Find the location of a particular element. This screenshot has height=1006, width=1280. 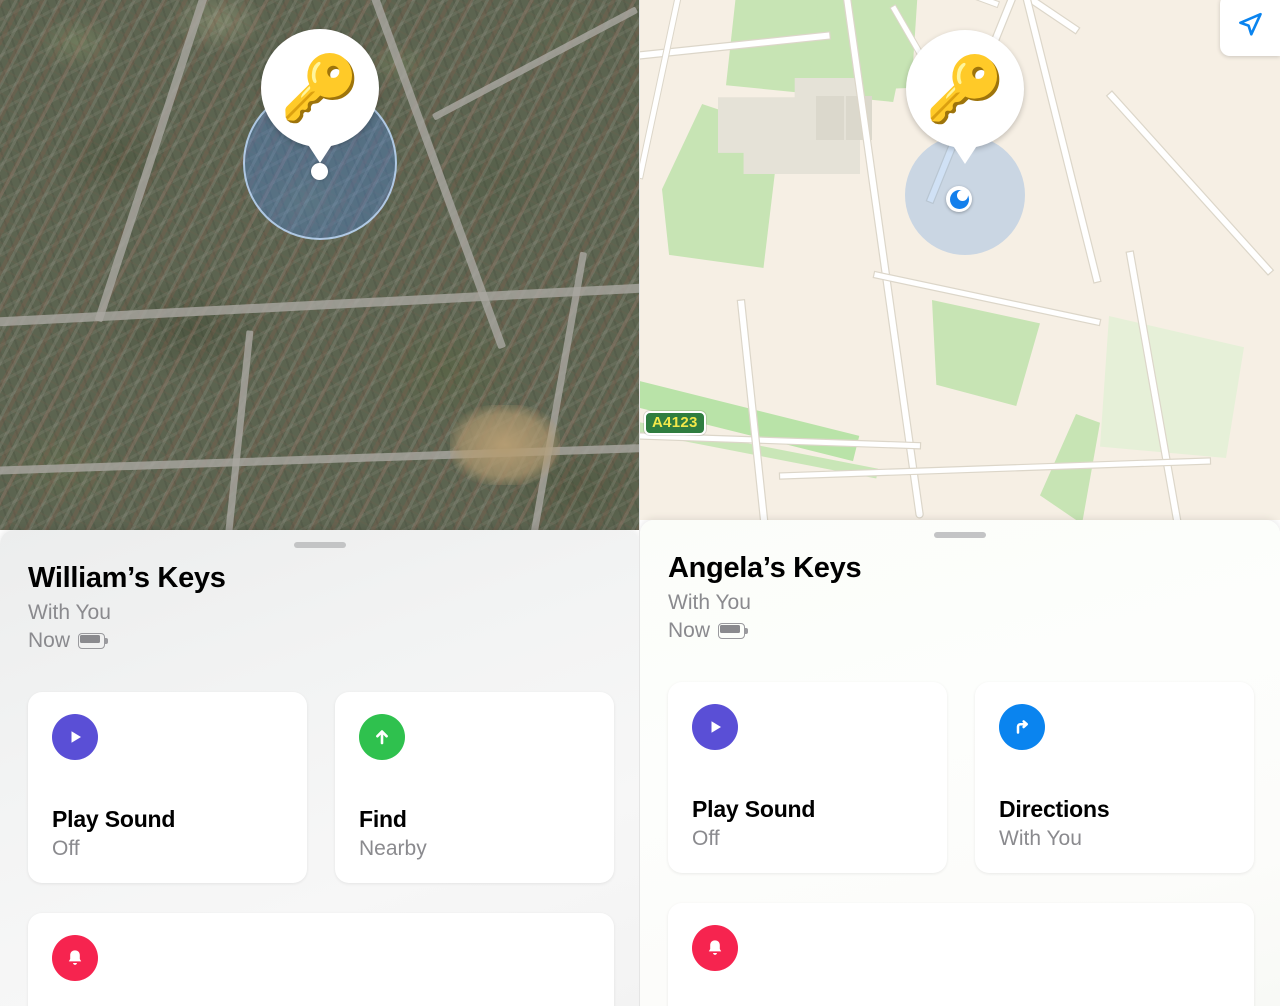

sheet-header: William’s Keys With You Now is located at coordinates (127, 607).